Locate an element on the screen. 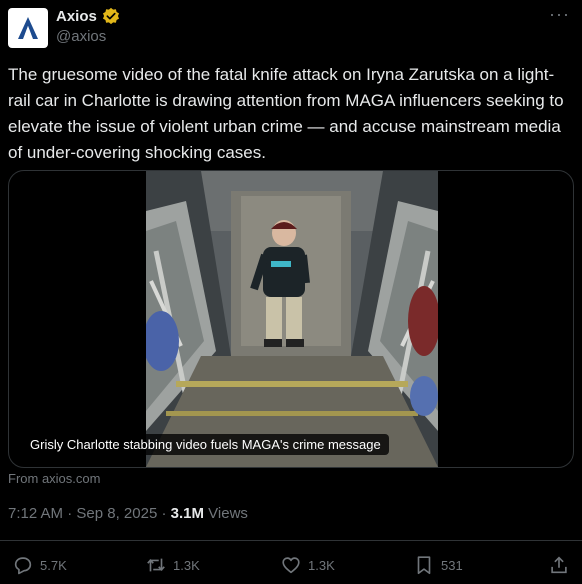 Image resolution: width=582 pixels, height=584 pixels. axios-logo-icon is located at coordinates (28, 28).